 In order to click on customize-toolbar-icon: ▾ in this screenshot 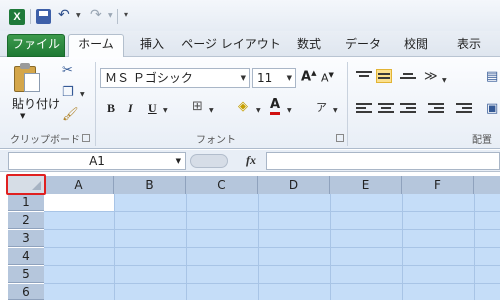, I will do `click(126, 14)`.